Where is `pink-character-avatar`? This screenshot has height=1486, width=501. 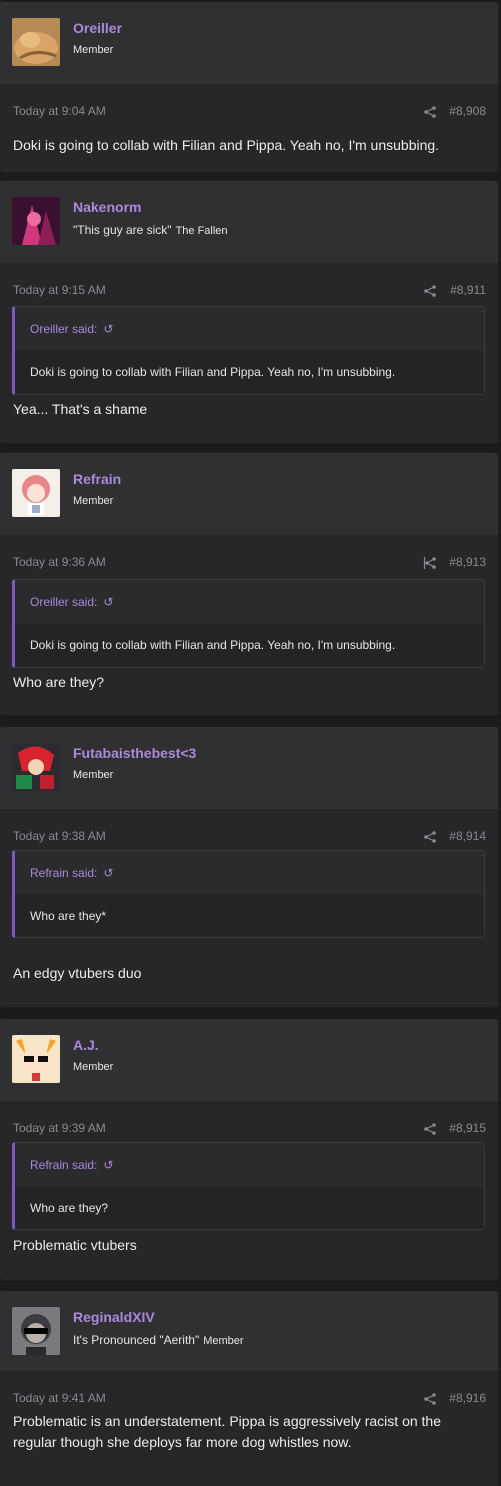
pink-character-avatar is located at coordinates (36, 221).